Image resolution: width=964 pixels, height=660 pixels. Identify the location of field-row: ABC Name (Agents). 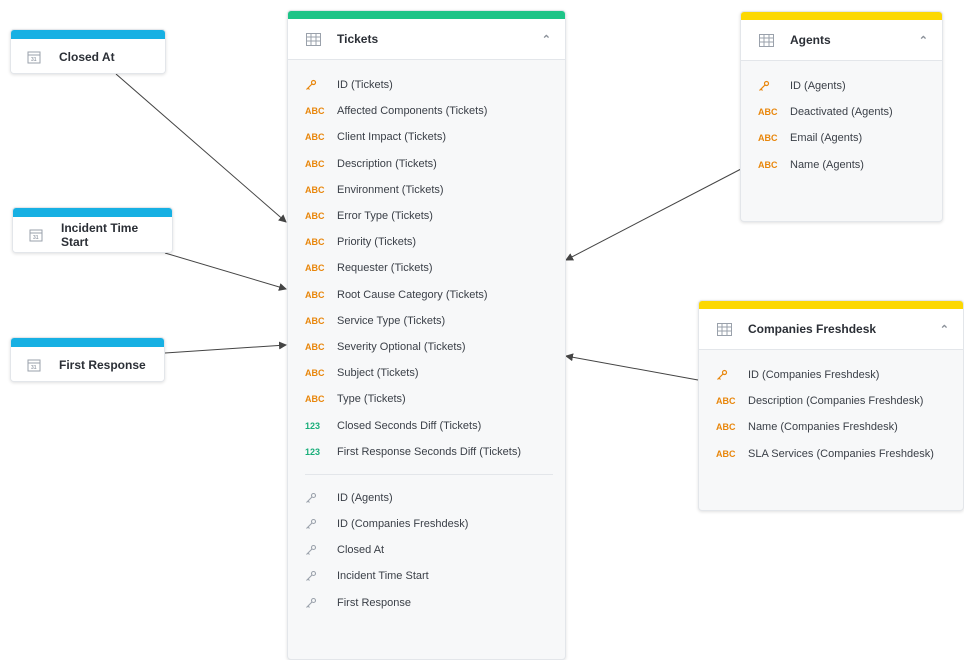
(850, 165).